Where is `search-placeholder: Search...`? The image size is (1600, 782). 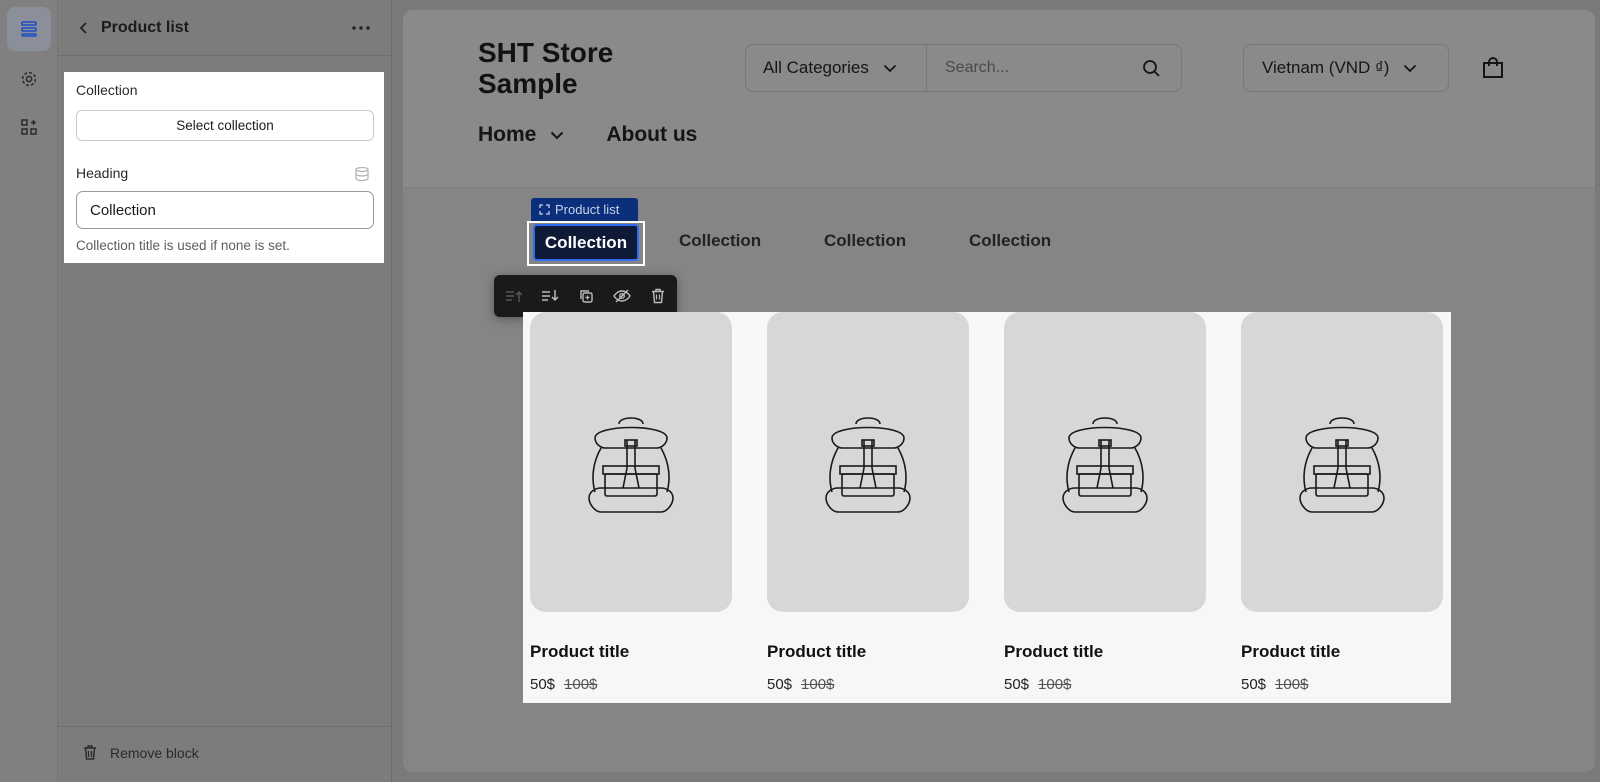
search-placeholder: Search... is located at coordinates (977, 67).